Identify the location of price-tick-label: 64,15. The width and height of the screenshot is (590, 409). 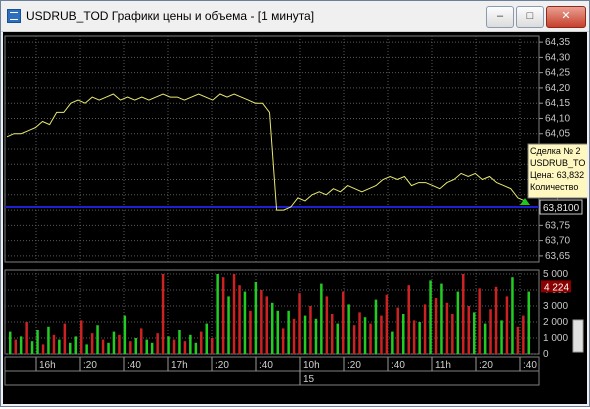
(557, 103).